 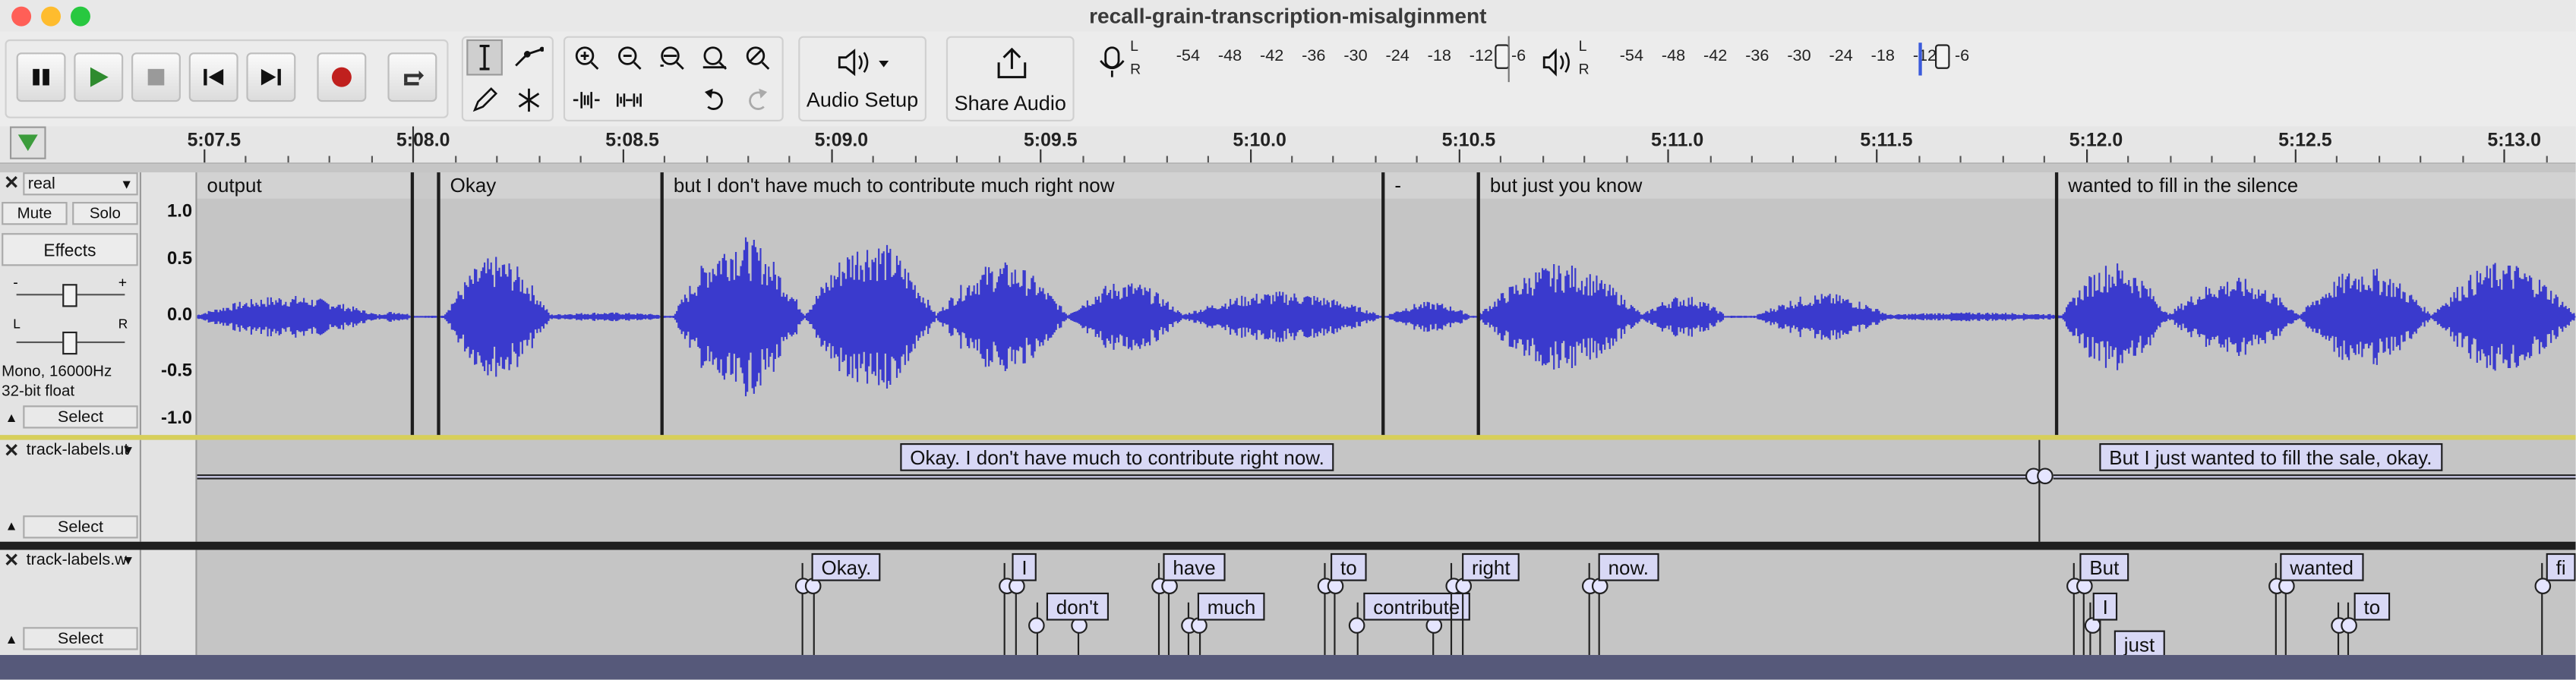 I want to click on effects-button: Effects, so click(x=70, y=249).